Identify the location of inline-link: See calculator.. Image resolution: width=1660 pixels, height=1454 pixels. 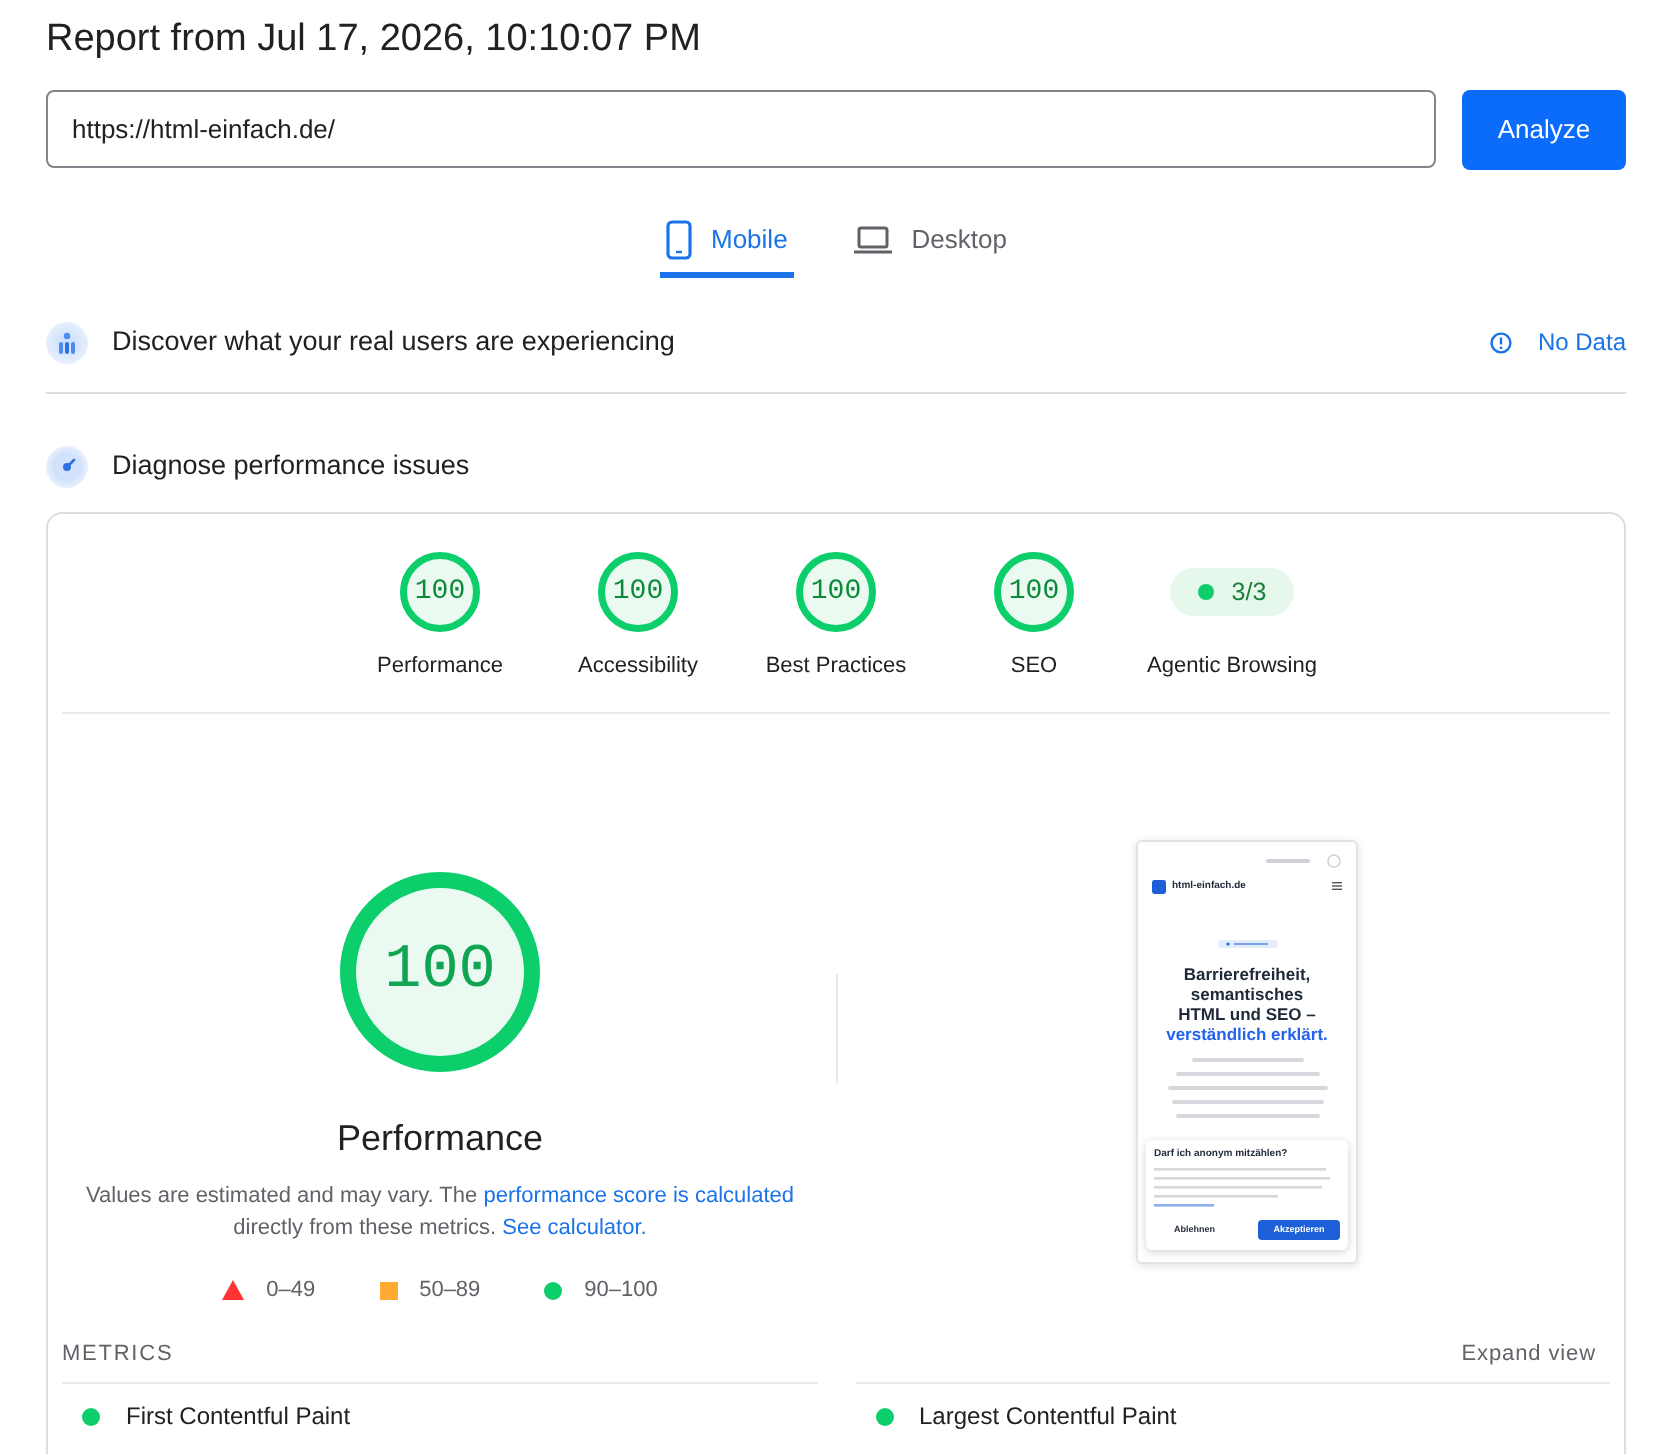
(574, 1228).